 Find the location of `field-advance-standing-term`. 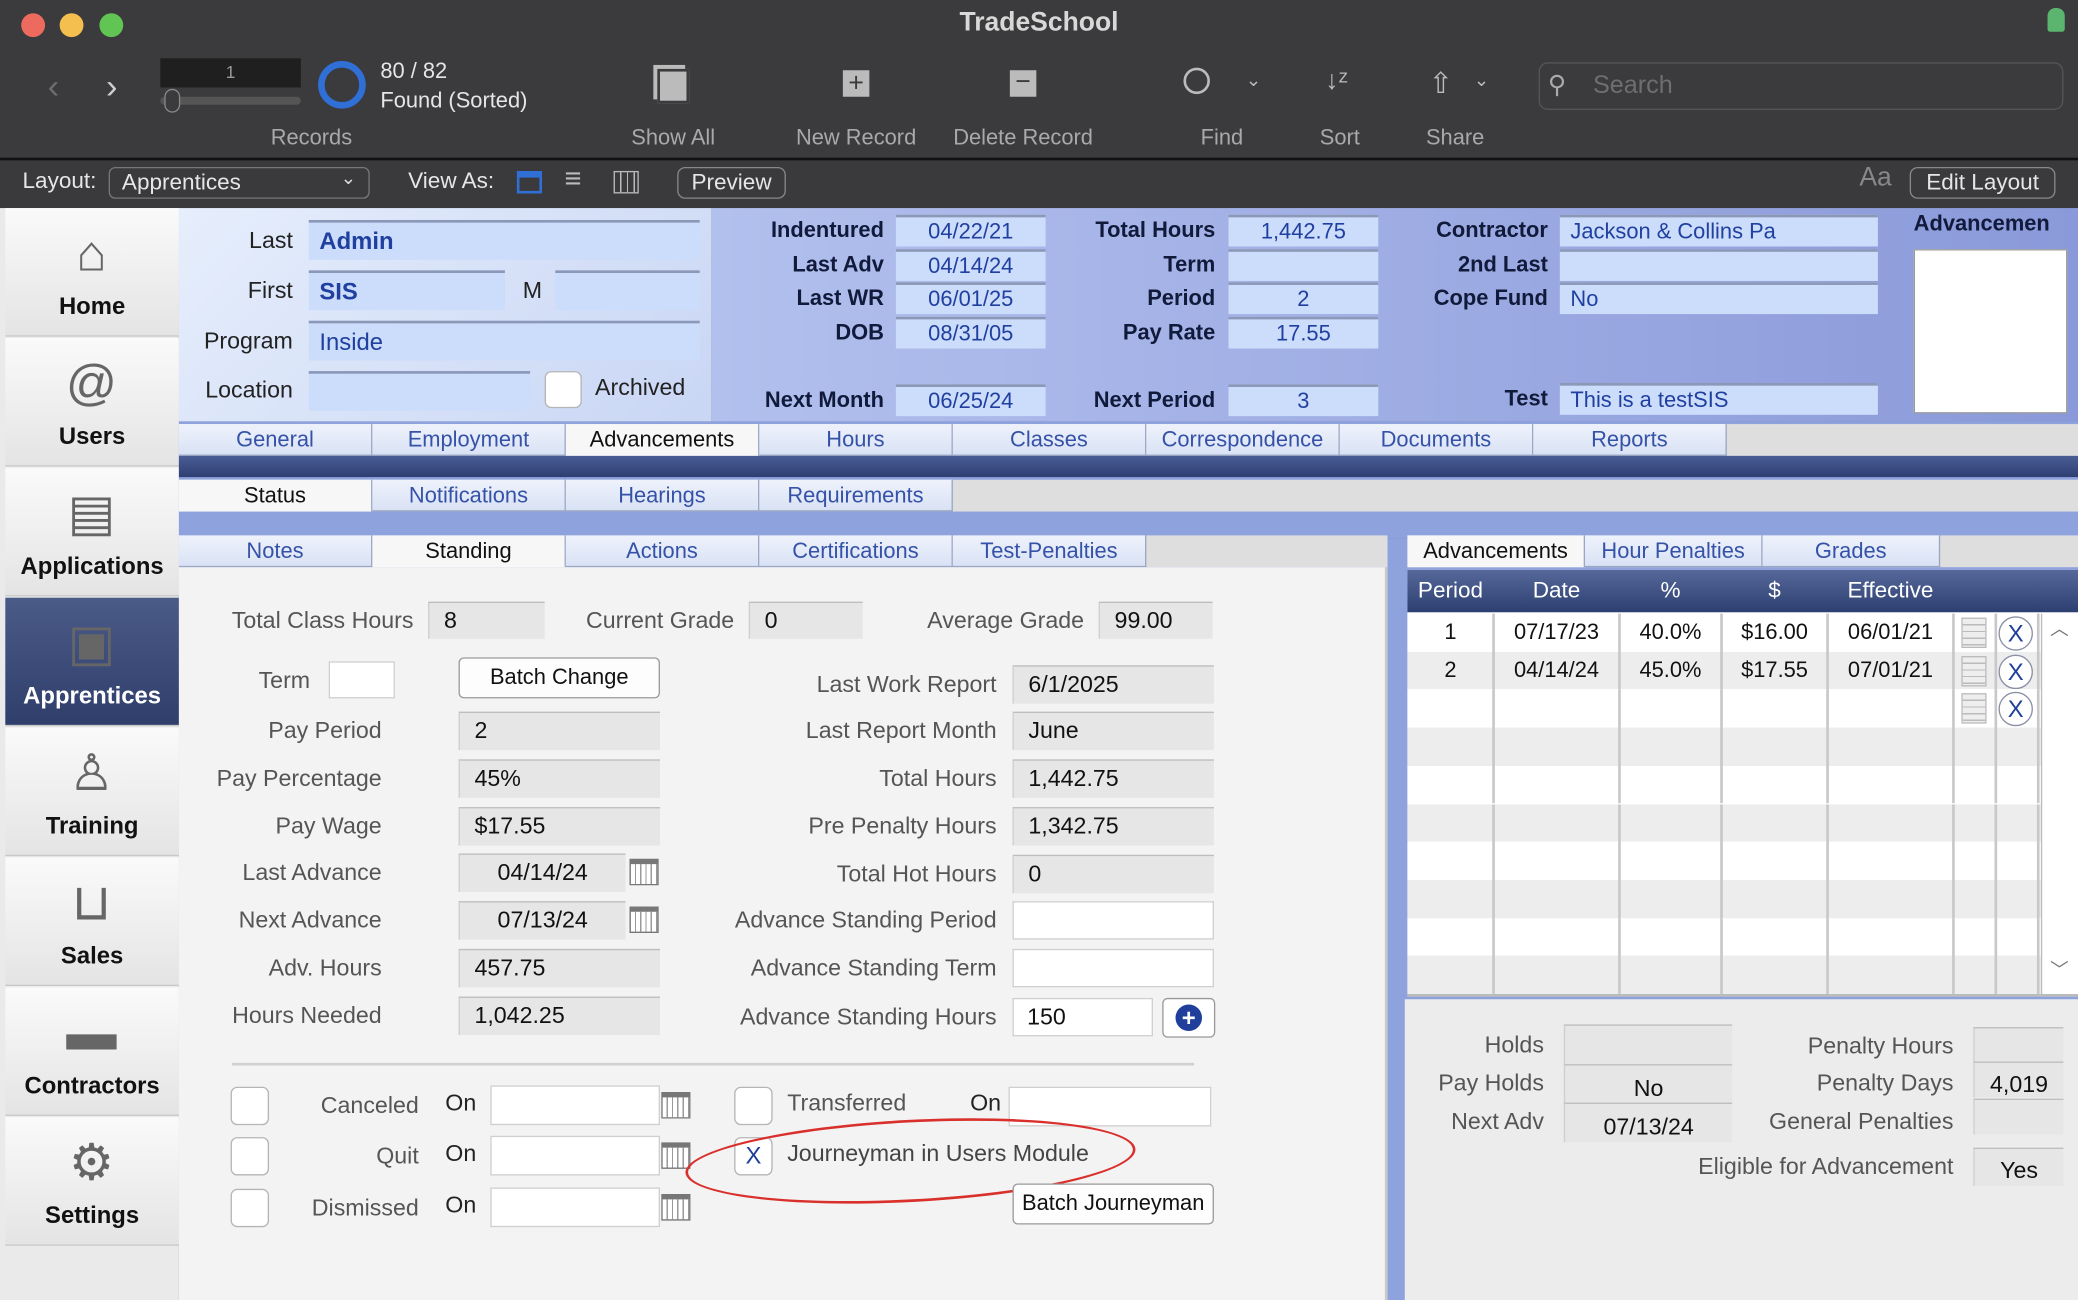

field-advance-standing-term is located at coordinates (1113, 968).